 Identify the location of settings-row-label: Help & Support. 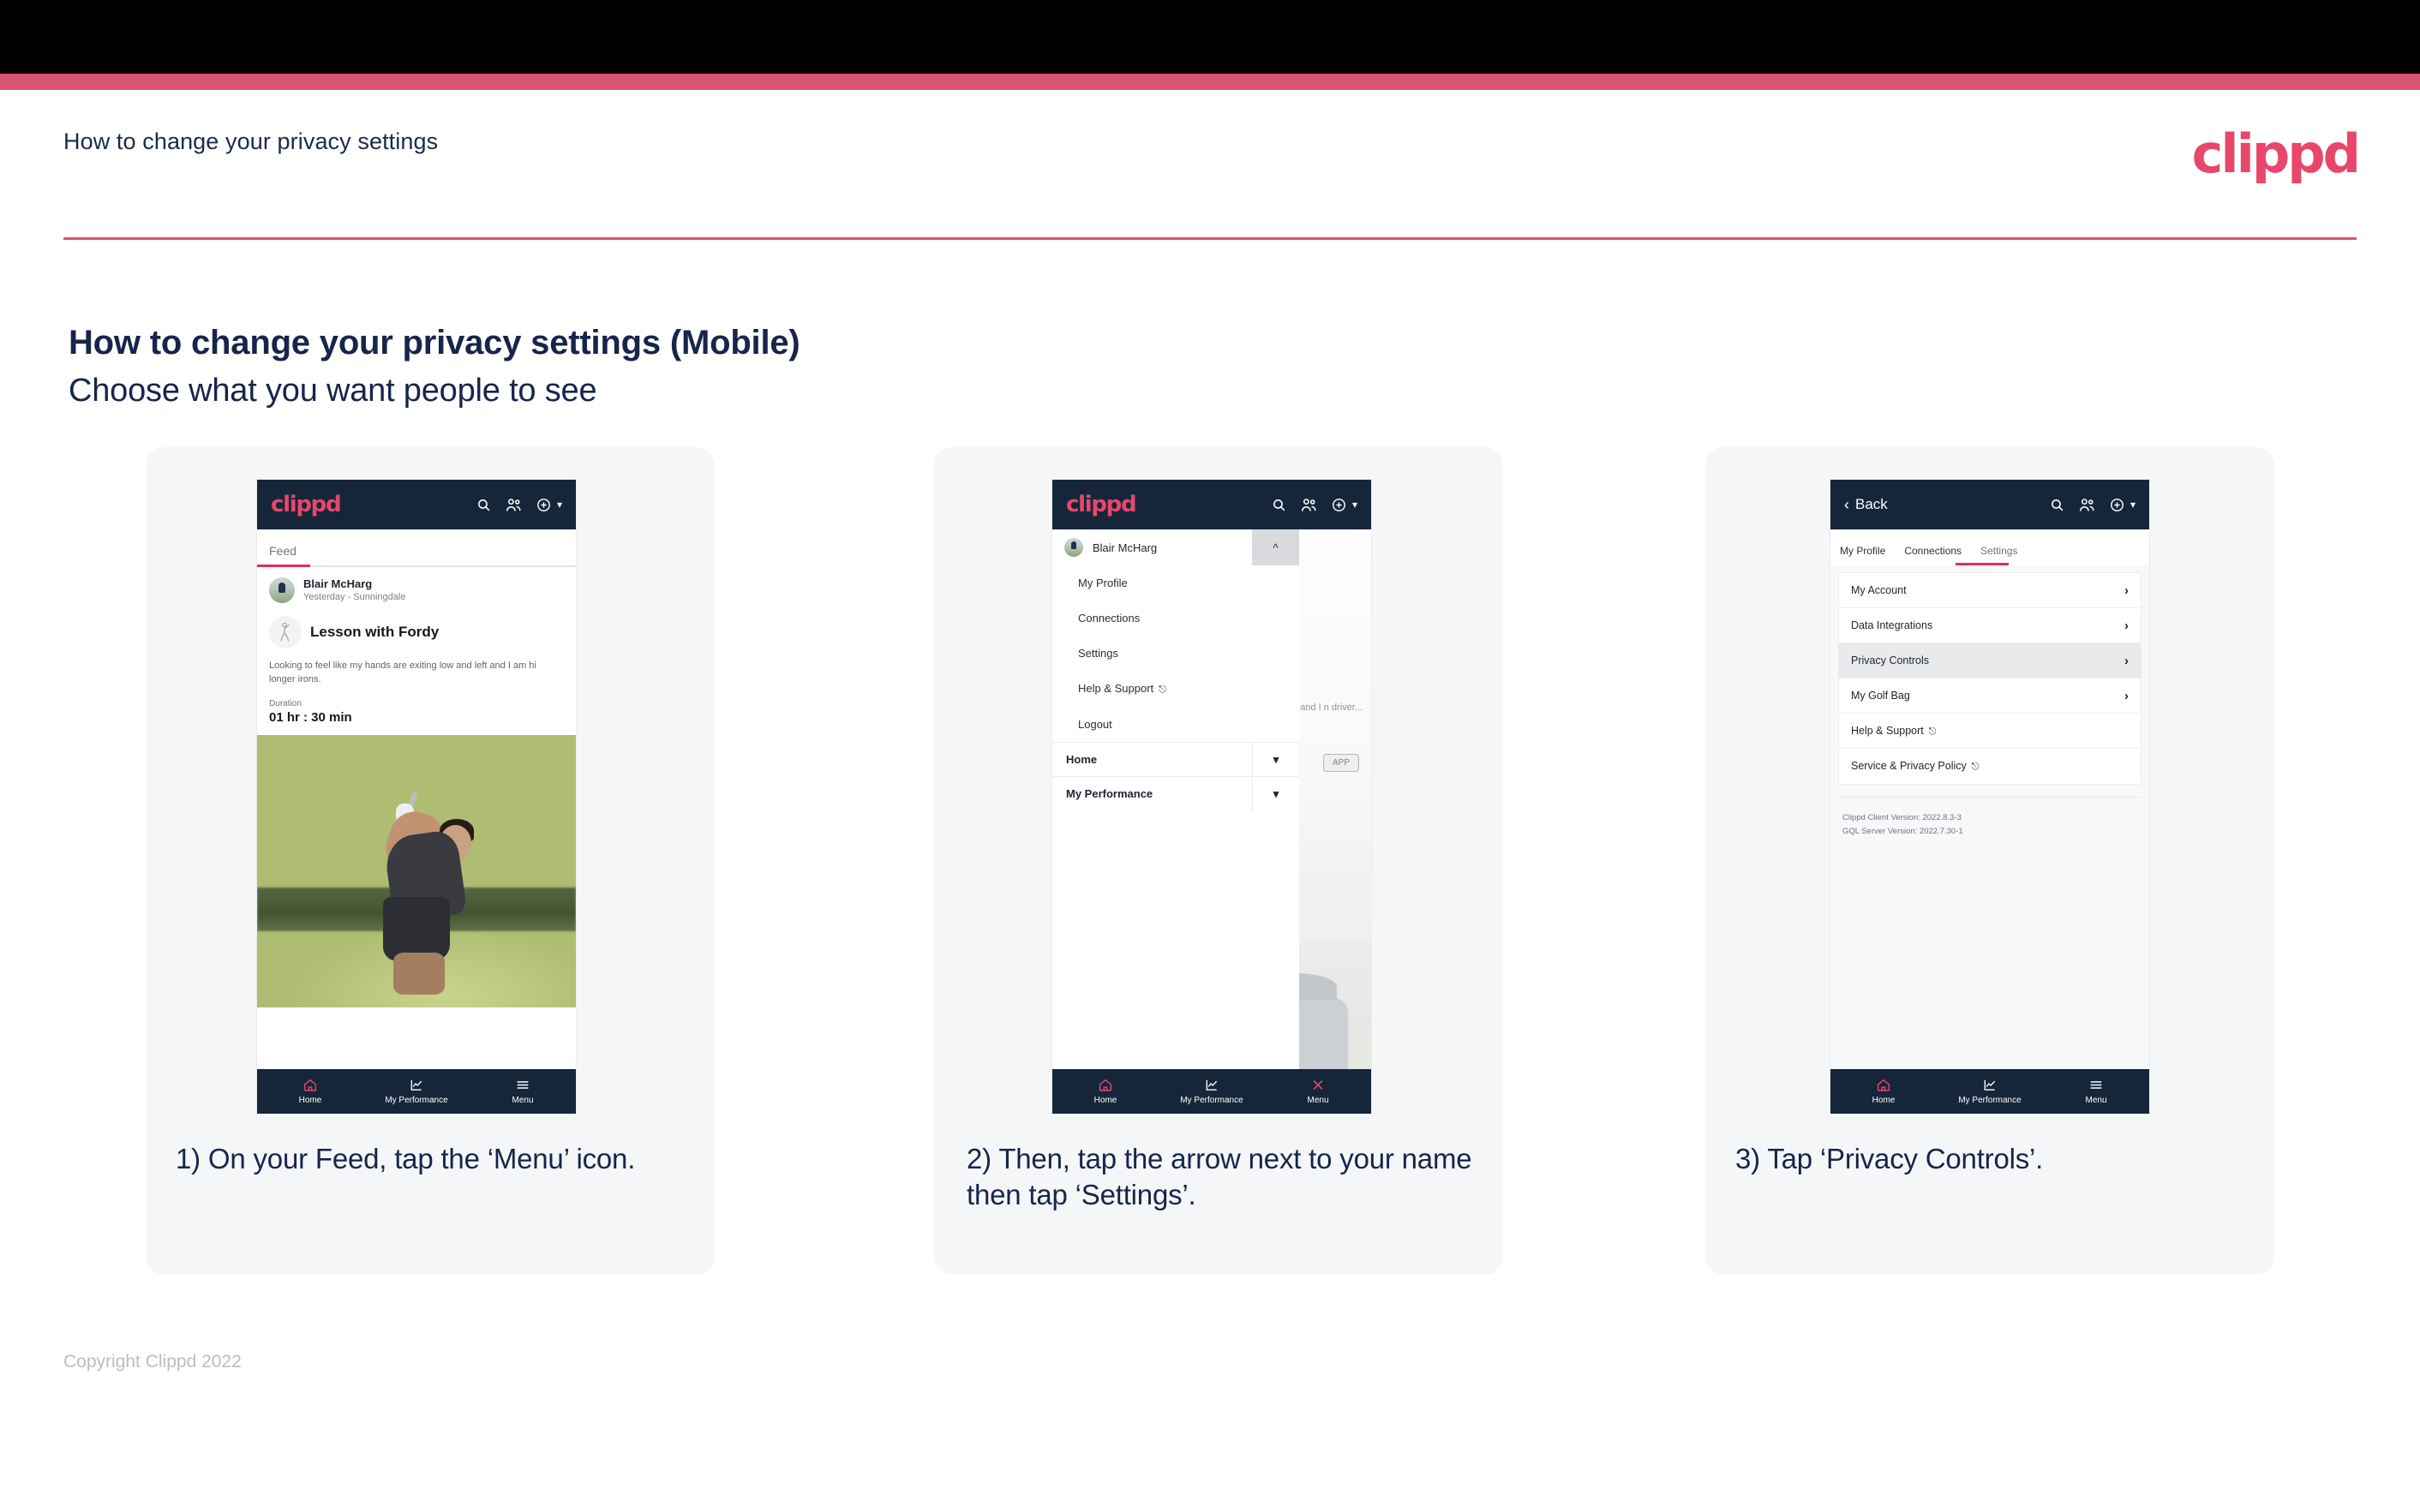
(1887, 730).